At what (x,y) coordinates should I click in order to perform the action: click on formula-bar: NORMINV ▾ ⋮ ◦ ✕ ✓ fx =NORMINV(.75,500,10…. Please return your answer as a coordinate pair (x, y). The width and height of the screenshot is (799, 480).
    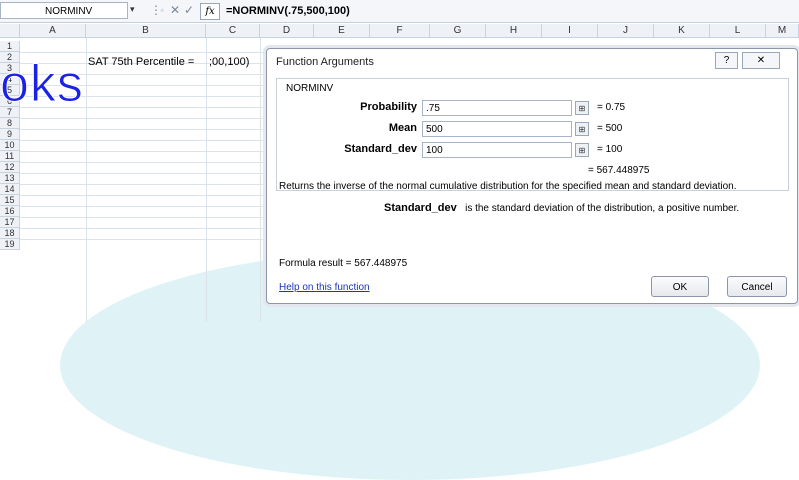
    Looking at the image, I should click on (399, 11).